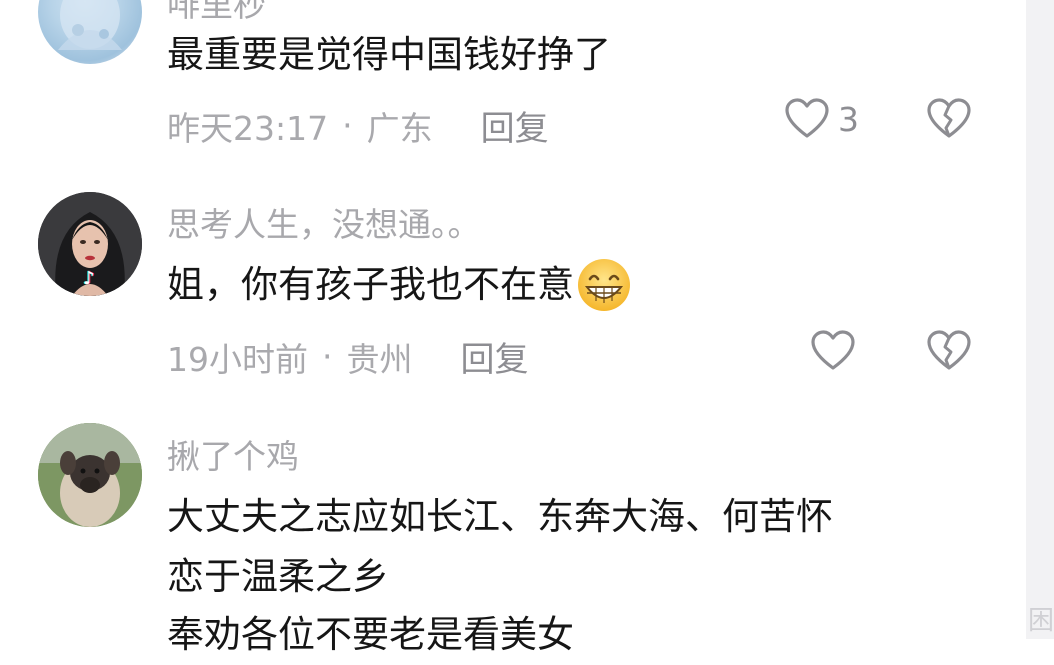  Describe the element at coordinates (90, 244) in the screenshot. I see `user-avatar: ♪` at that location.